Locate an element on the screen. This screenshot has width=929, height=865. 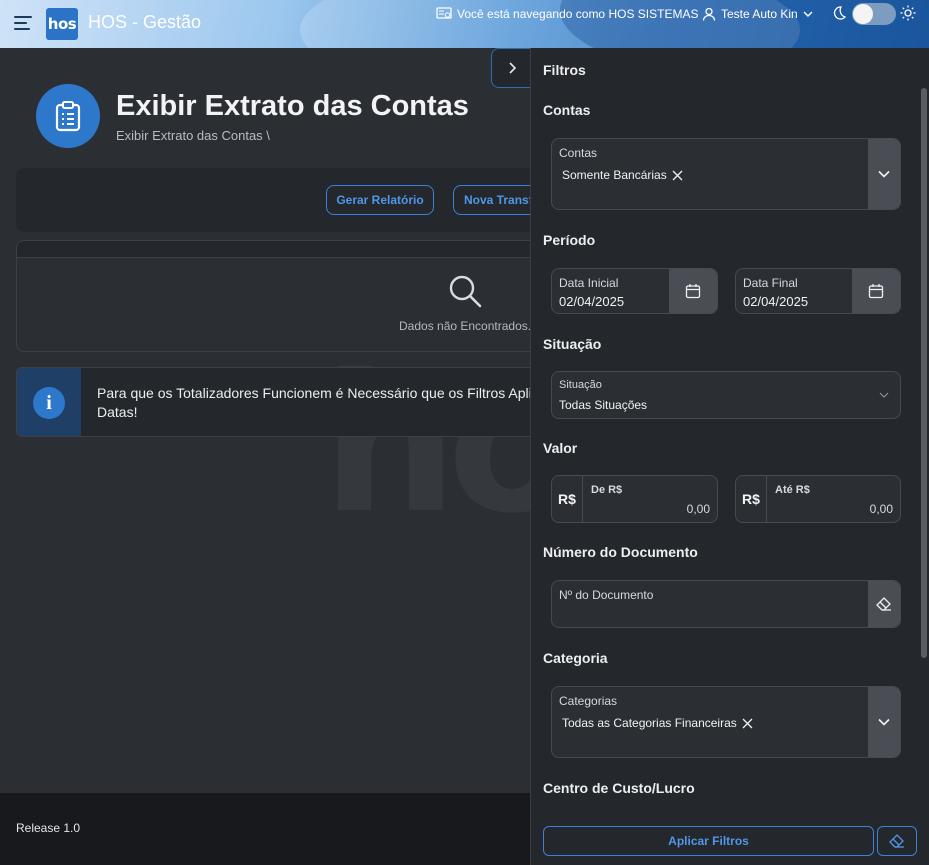
accounts-dropdown-button is located at coordinates (884, 174).